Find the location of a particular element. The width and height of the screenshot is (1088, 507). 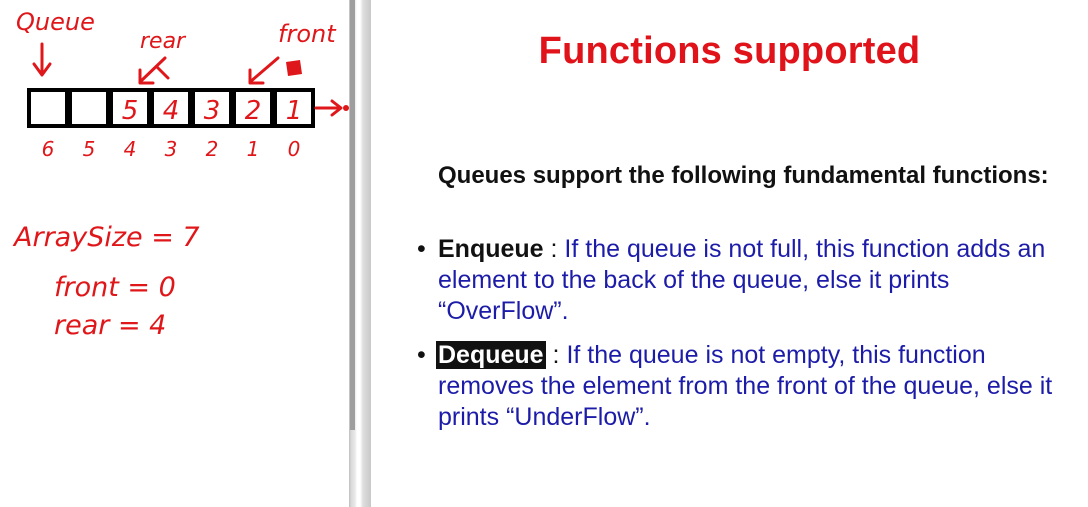

index-label: 1 is located at coordinates (253, 149).